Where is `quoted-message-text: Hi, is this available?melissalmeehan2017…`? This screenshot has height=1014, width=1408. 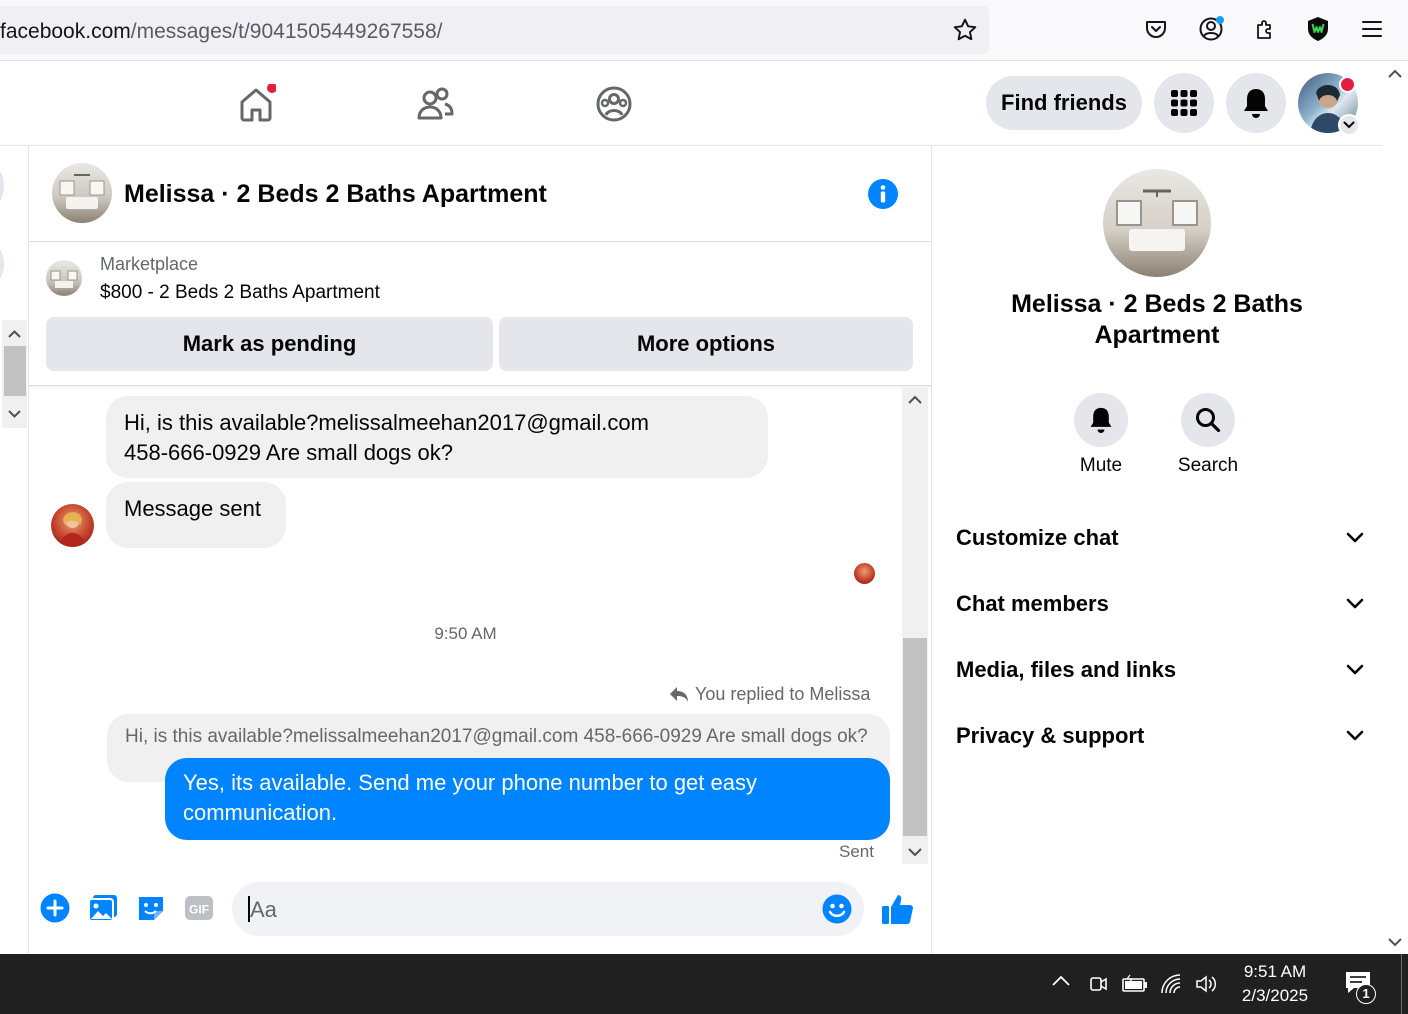 quoted-message-text: Hi, is this available?melissalmeehan2017… is located at coordinates (496, 736).